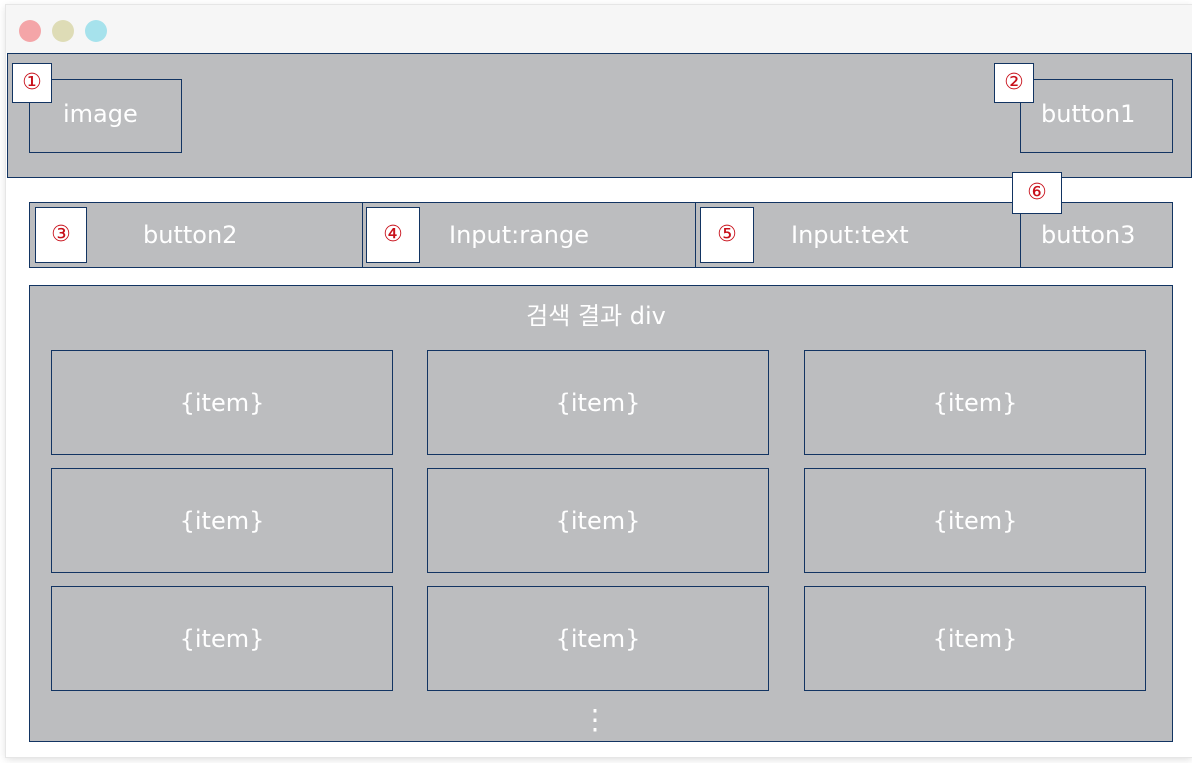 The height and width of the screenshot is (763, 1192). I want to click on marker-4-badge: ④, so click(393, 235).